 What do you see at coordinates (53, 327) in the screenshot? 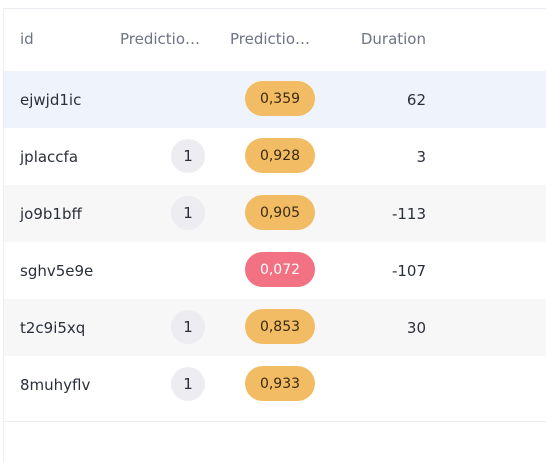
I see `cell-id: t2c9i5xq` at bounding box center [53, 327].